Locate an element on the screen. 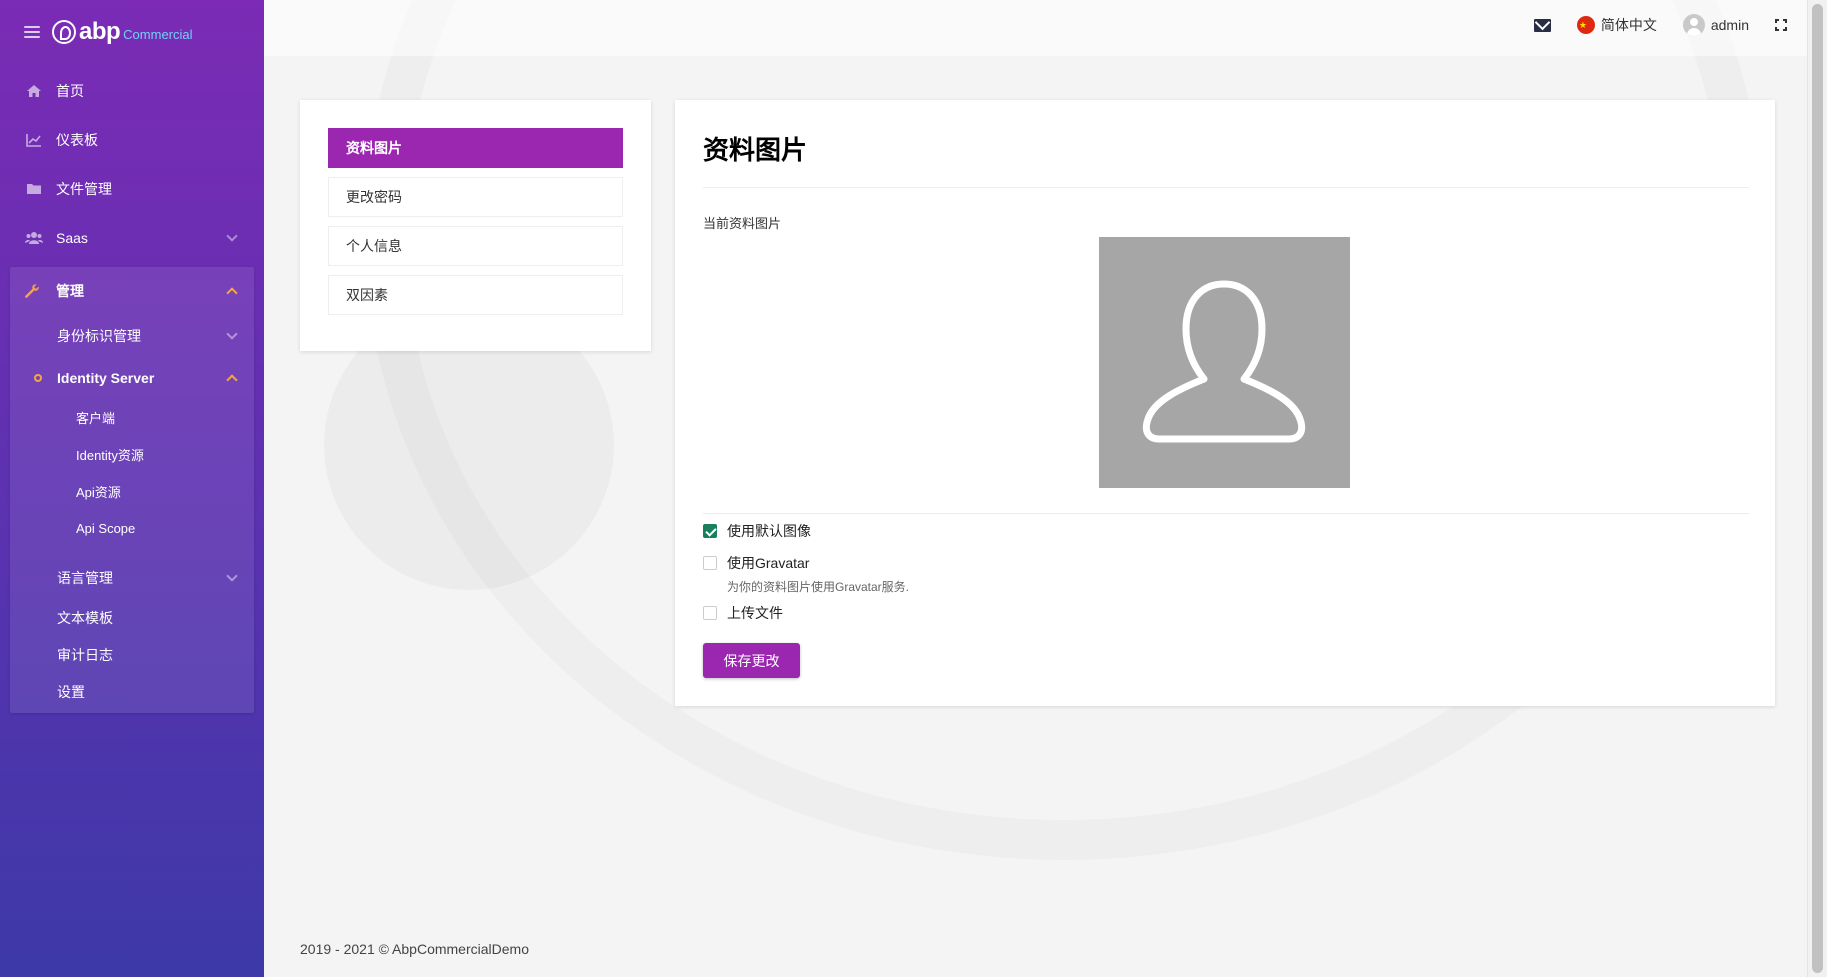  folder-icon is located at coordinates (34, 189).